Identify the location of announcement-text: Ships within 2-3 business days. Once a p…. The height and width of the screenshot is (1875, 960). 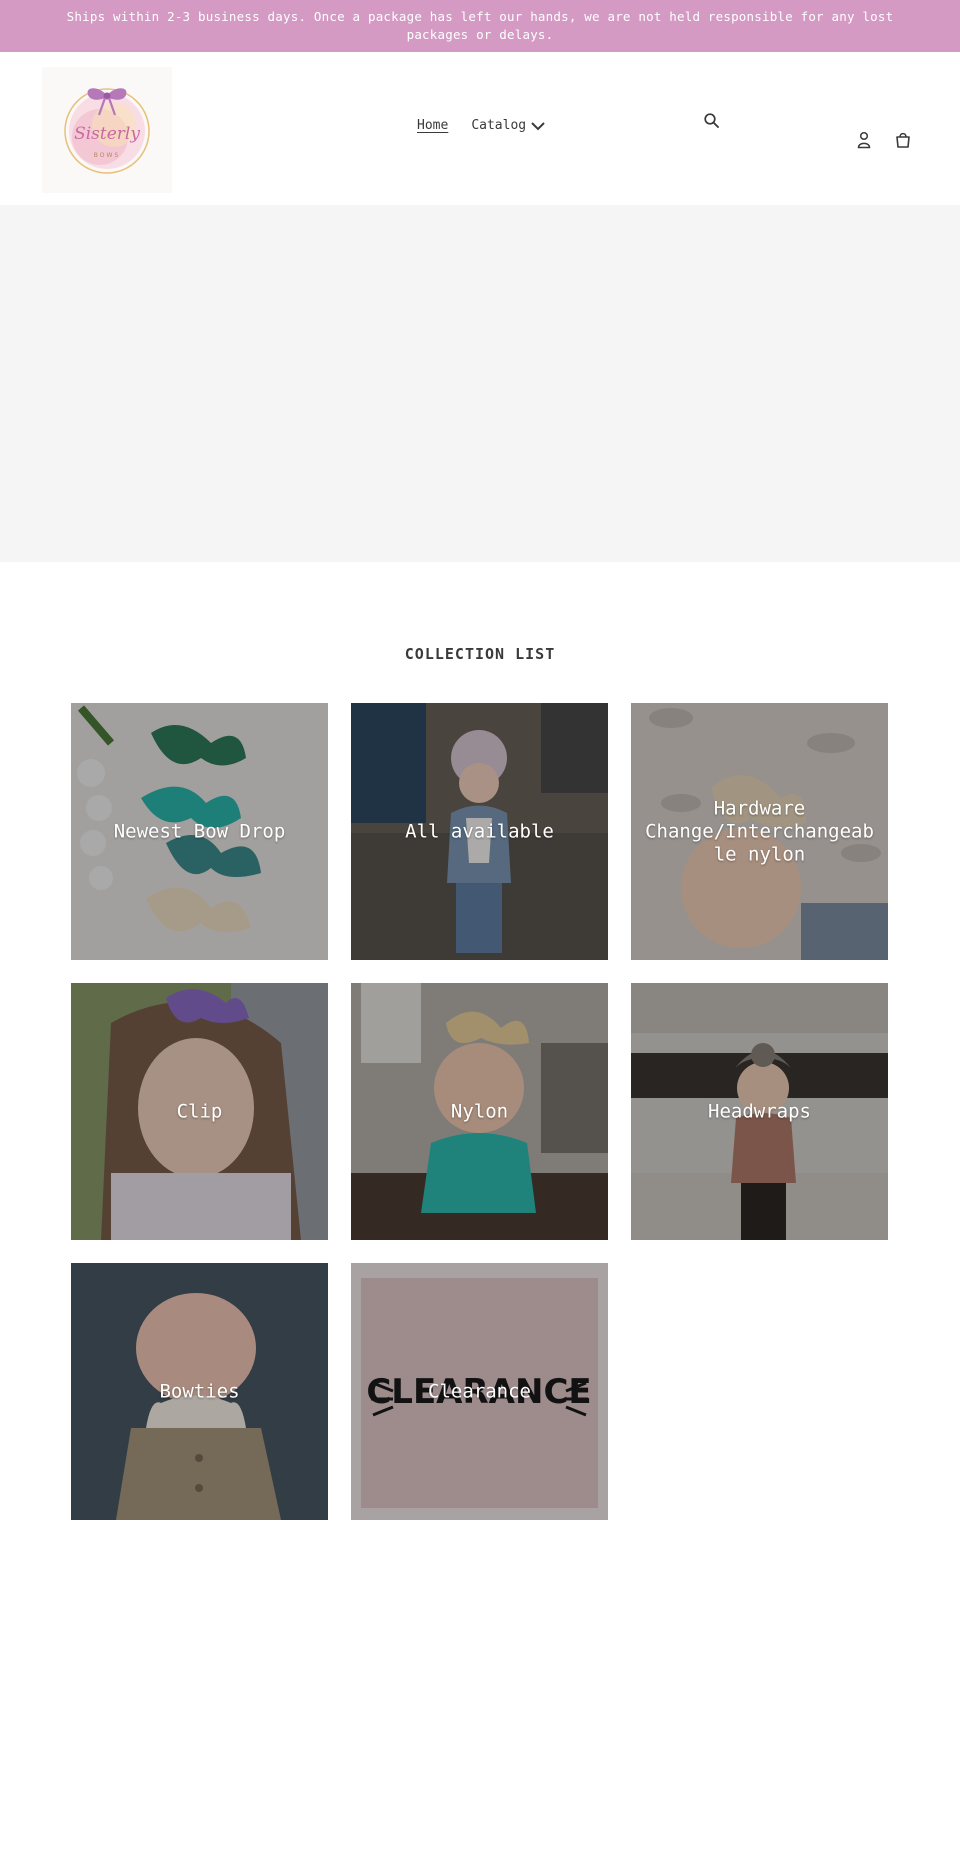
(480, 25).